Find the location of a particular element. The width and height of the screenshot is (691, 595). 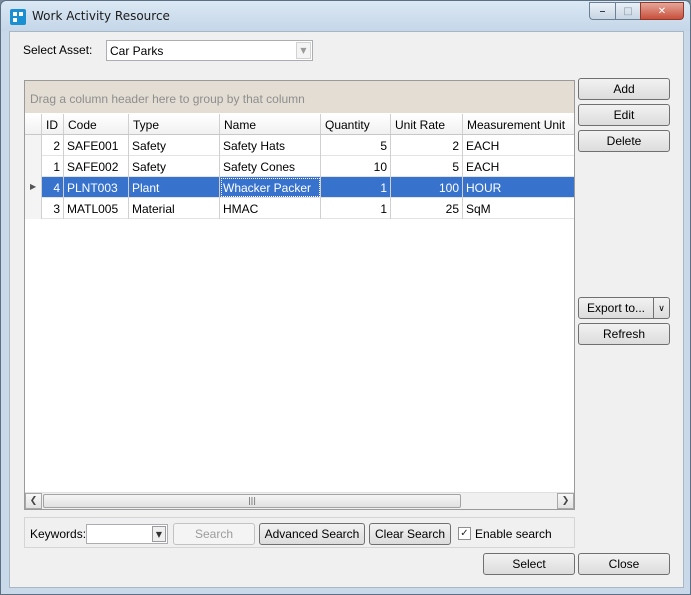

cell-unit-rate: 100 is located at coordinates (427, 187).